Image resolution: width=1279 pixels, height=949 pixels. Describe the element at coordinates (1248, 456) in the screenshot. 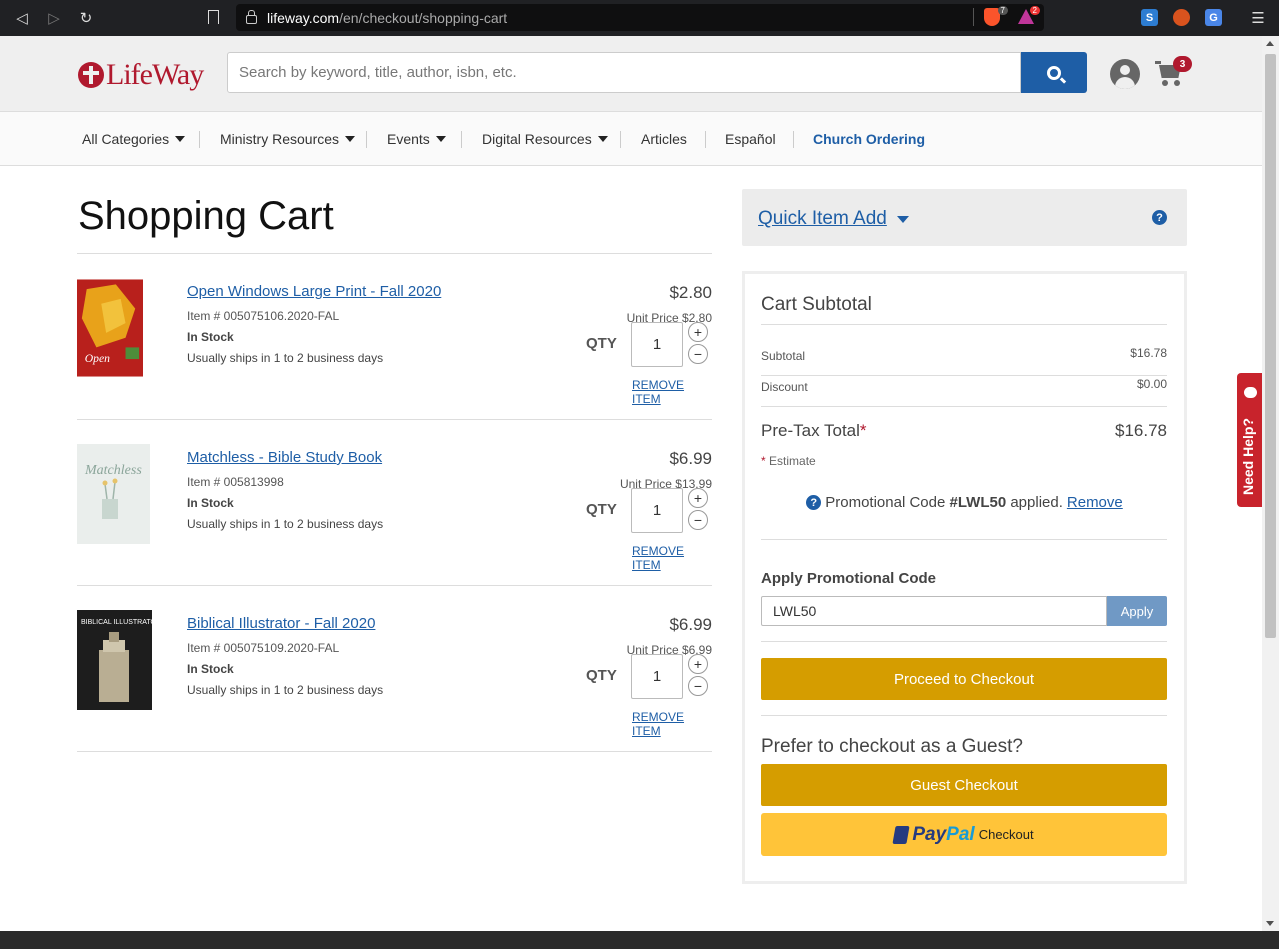

I see `need-help-label: Need Help?` at that location.